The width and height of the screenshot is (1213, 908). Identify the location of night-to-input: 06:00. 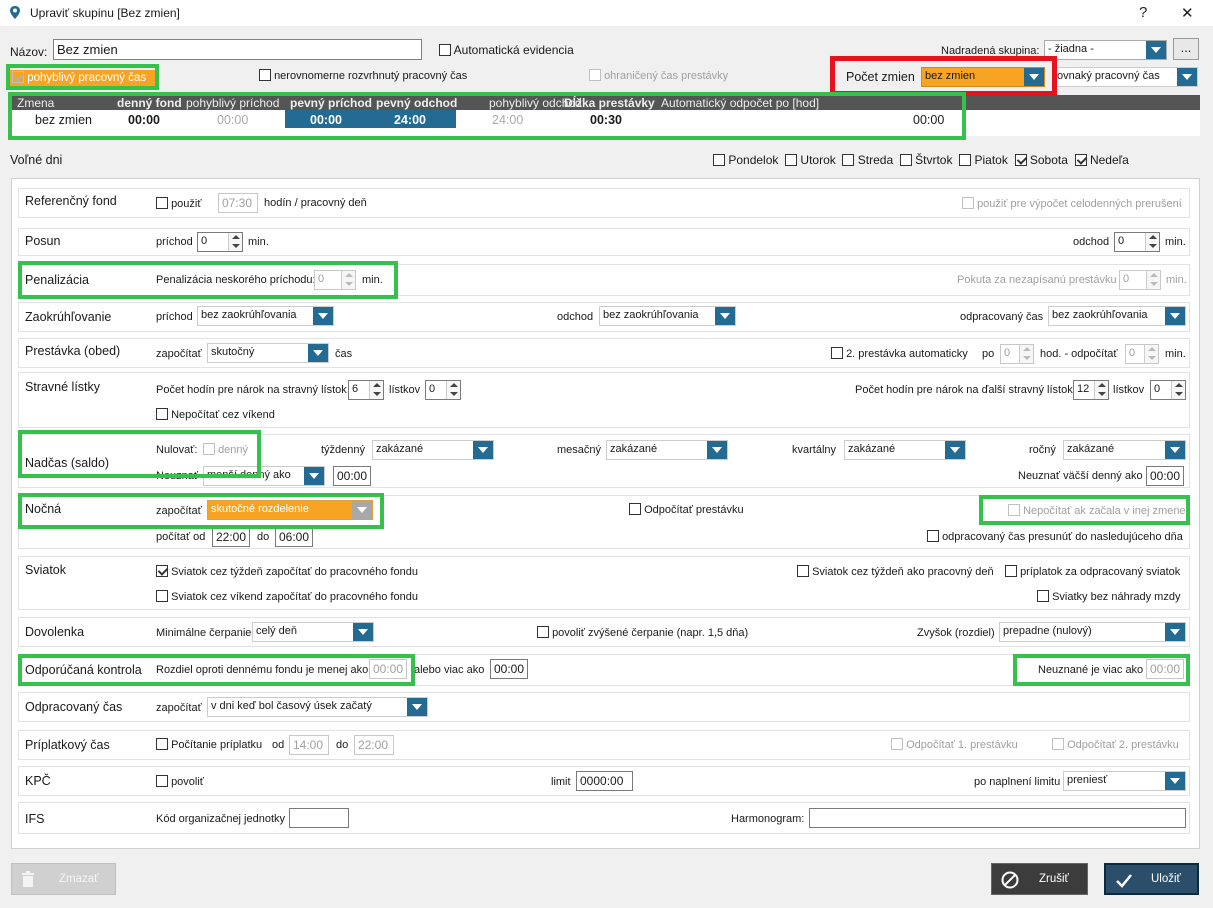
(294, 537).